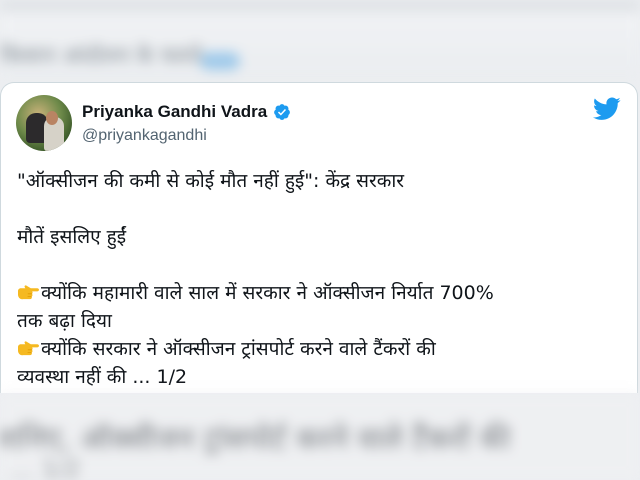 This screenshot has height=480, width=640. What do you see at coordinates (282, 112) in the screenshot?
I see `verified-badge-icon` at bounding box center [282, 112].